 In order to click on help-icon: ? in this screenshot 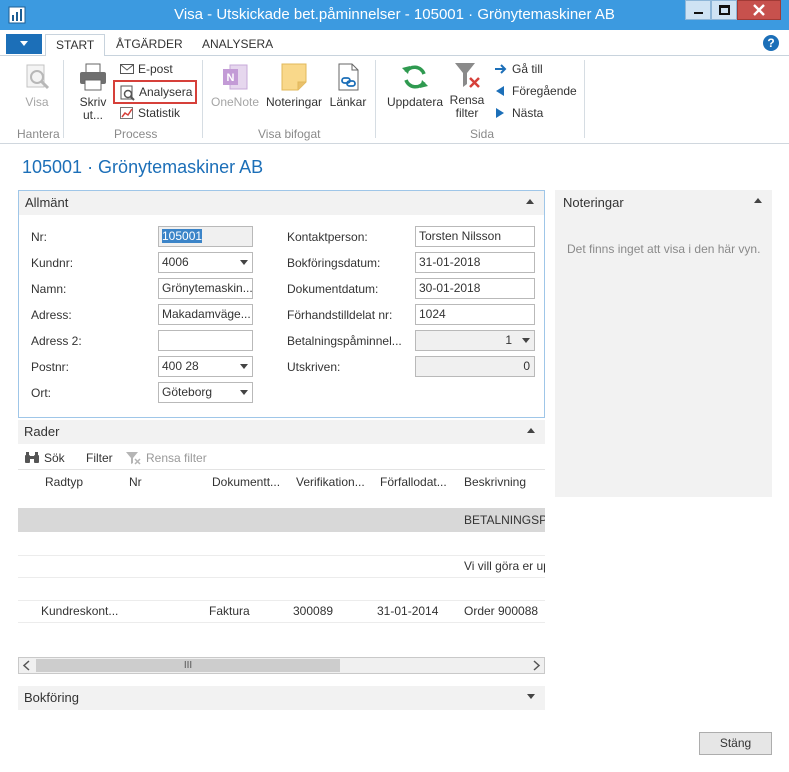, I will do `click(771, 43)`.